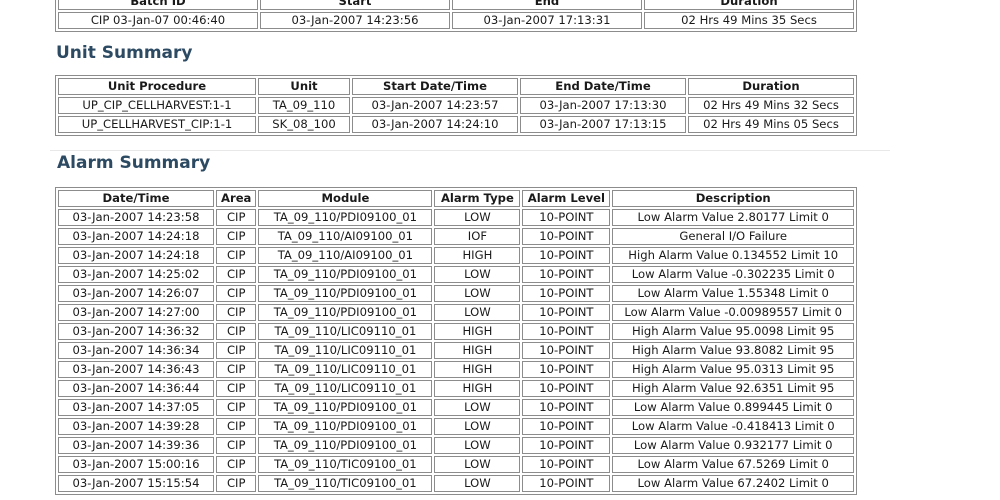 The height and width of the screenshot is (500, 1000). I want to click on table-header-row: Batch ID Start End Duration, so click(456, 5).